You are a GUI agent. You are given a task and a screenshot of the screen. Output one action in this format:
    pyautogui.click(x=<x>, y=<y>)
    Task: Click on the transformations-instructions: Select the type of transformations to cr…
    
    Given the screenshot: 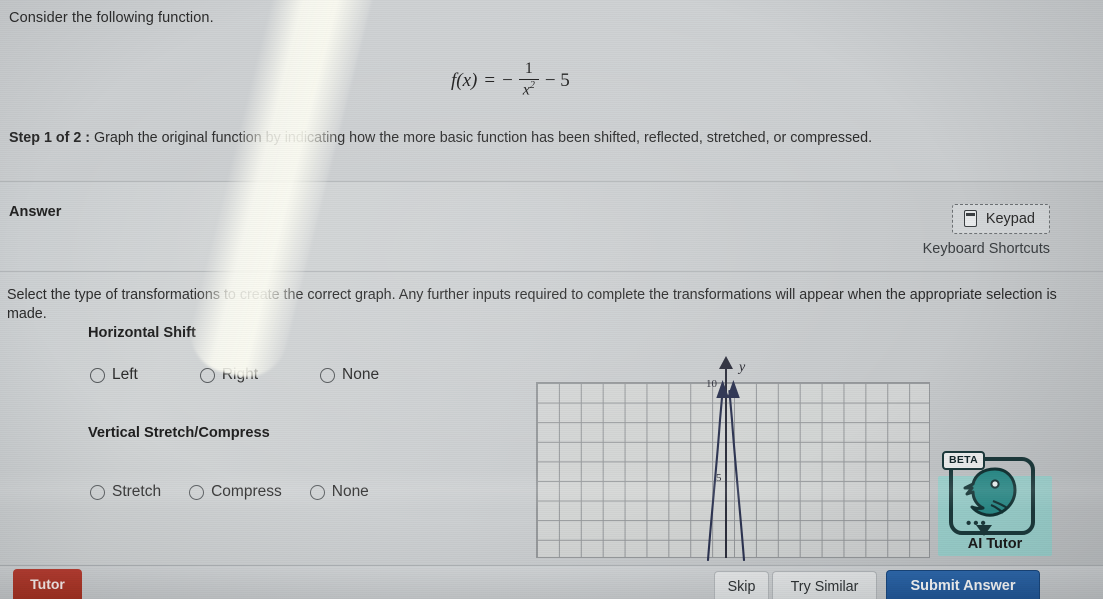 What is the action you would take?
    pyautogui.click(x=532, y=304)
    